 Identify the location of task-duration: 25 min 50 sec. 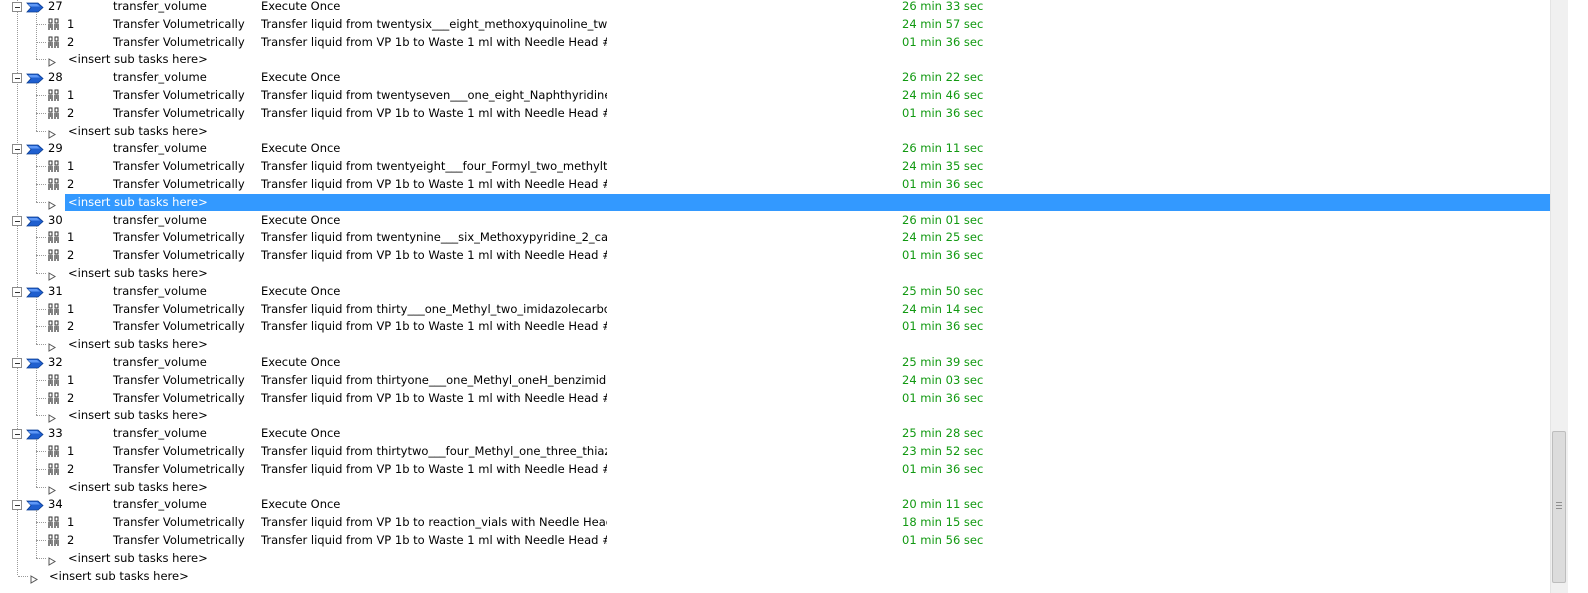
(943, 291).